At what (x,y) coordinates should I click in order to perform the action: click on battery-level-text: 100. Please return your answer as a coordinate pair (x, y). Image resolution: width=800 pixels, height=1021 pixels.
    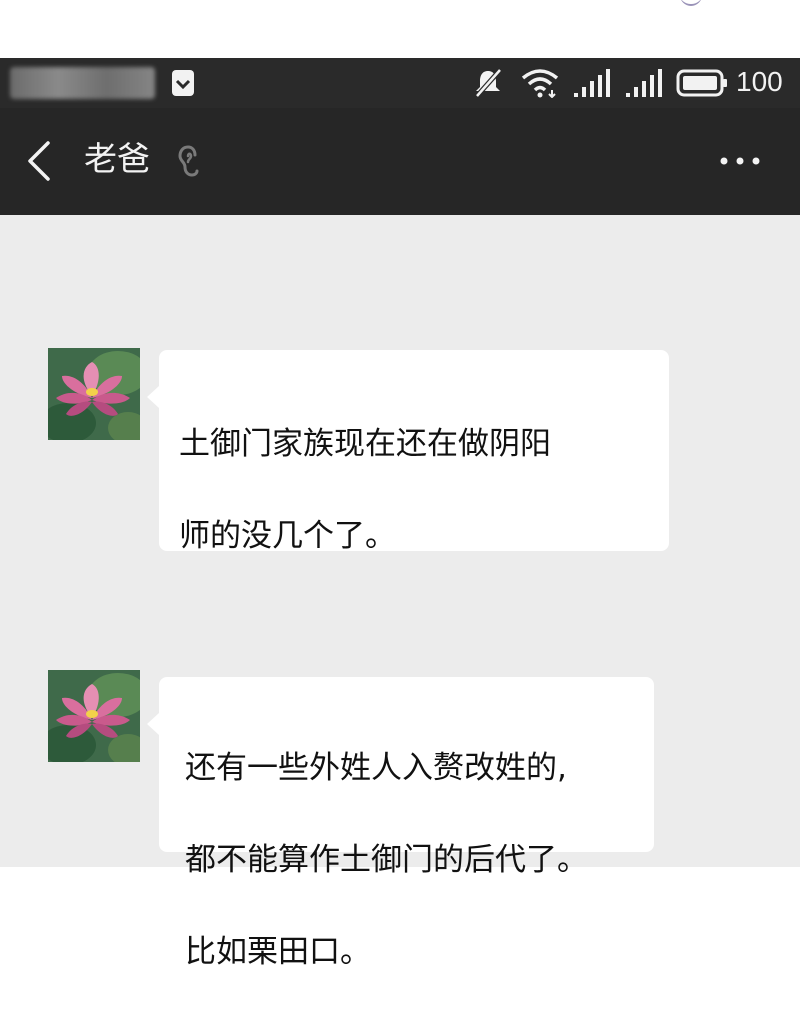
    Looking at the image, I should click on (759, 81).